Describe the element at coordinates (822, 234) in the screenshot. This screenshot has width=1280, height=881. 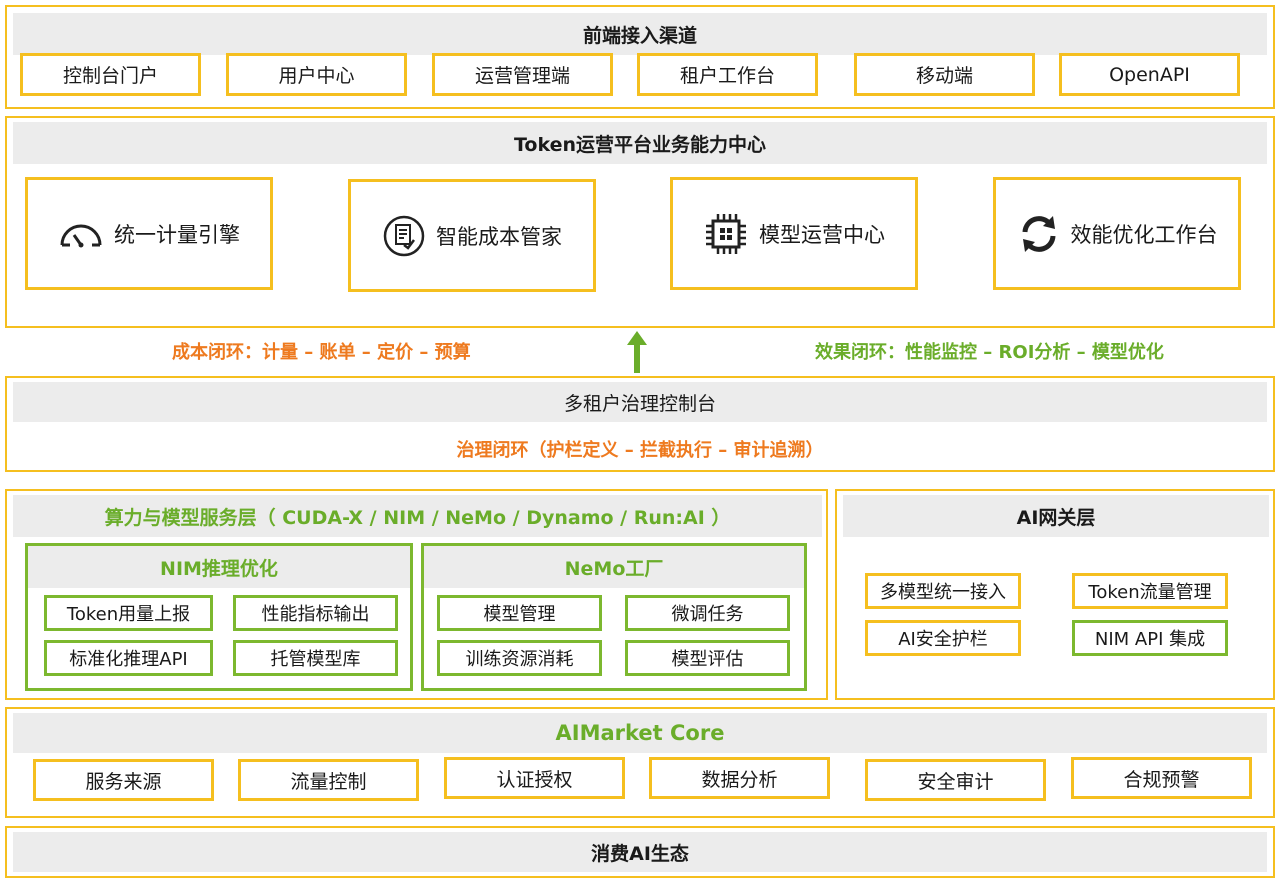
I see `capability-label: 模型运营中心` at that location.